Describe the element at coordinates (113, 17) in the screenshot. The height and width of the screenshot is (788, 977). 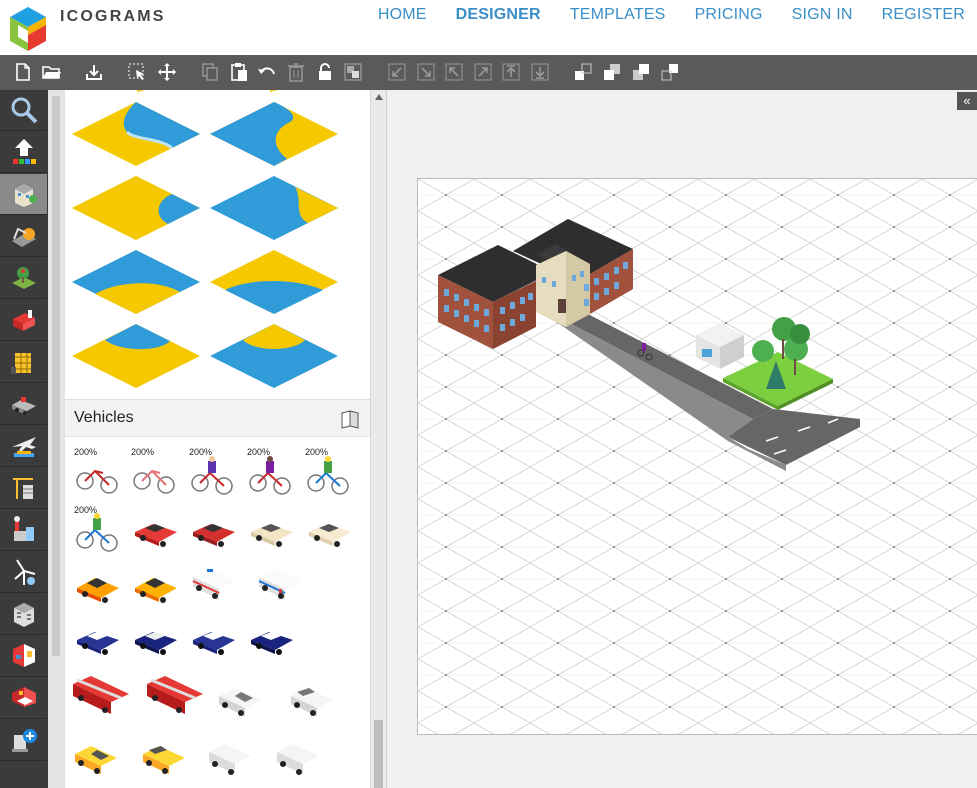
I see `logo-wordmark: ICOGRAMS` at that location.